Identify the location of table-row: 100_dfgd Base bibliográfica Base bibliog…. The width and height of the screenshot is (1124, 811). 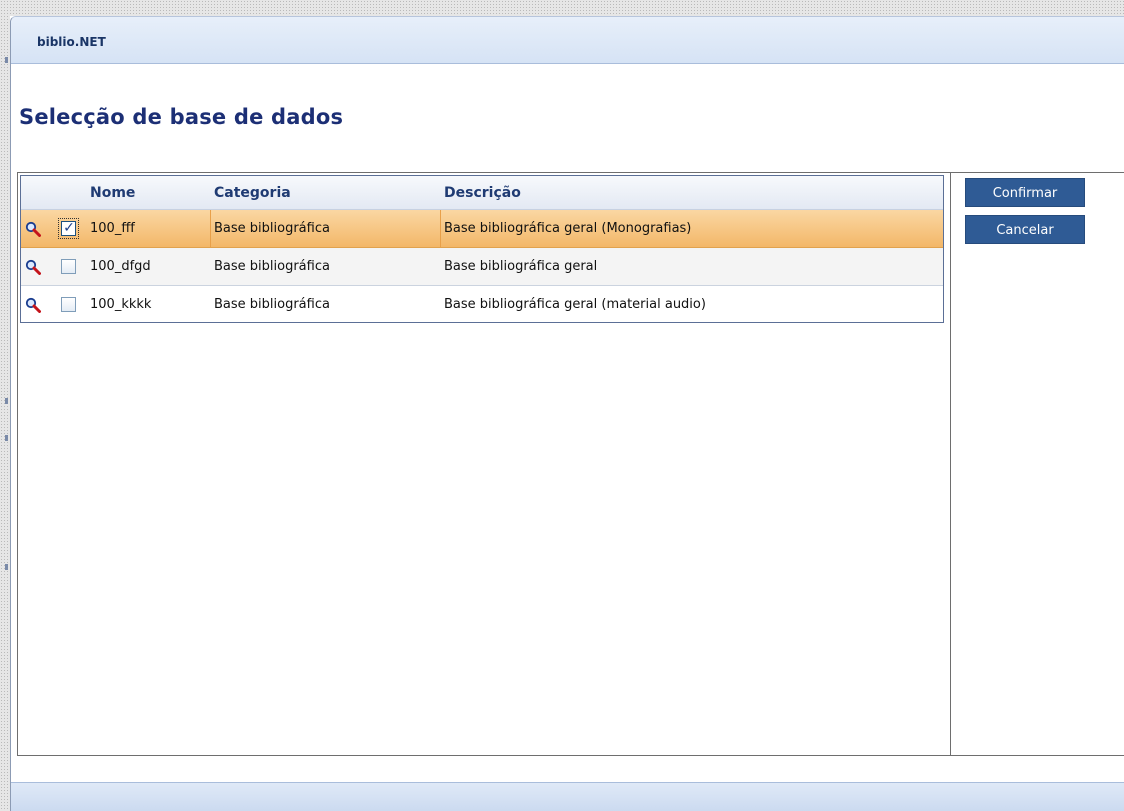
(482, 267).